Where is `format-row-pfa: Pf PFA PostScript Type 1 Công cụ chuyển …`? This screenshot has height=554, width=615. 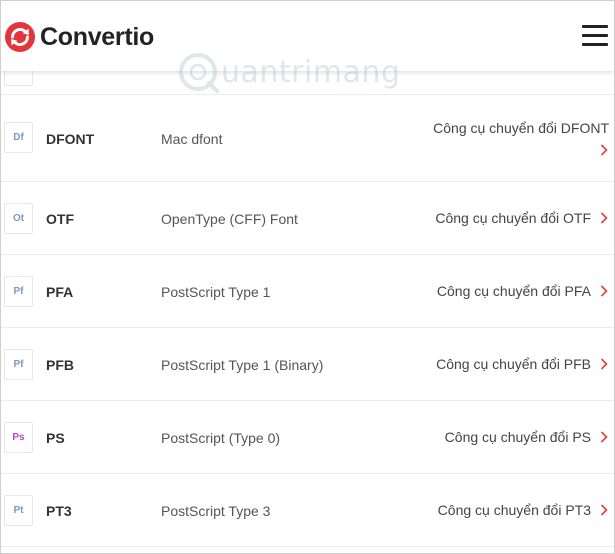
format-row-pfa: Pf PFA PostScript Type 1 Công cụ chuyển … is located at coordinates (307, 291).